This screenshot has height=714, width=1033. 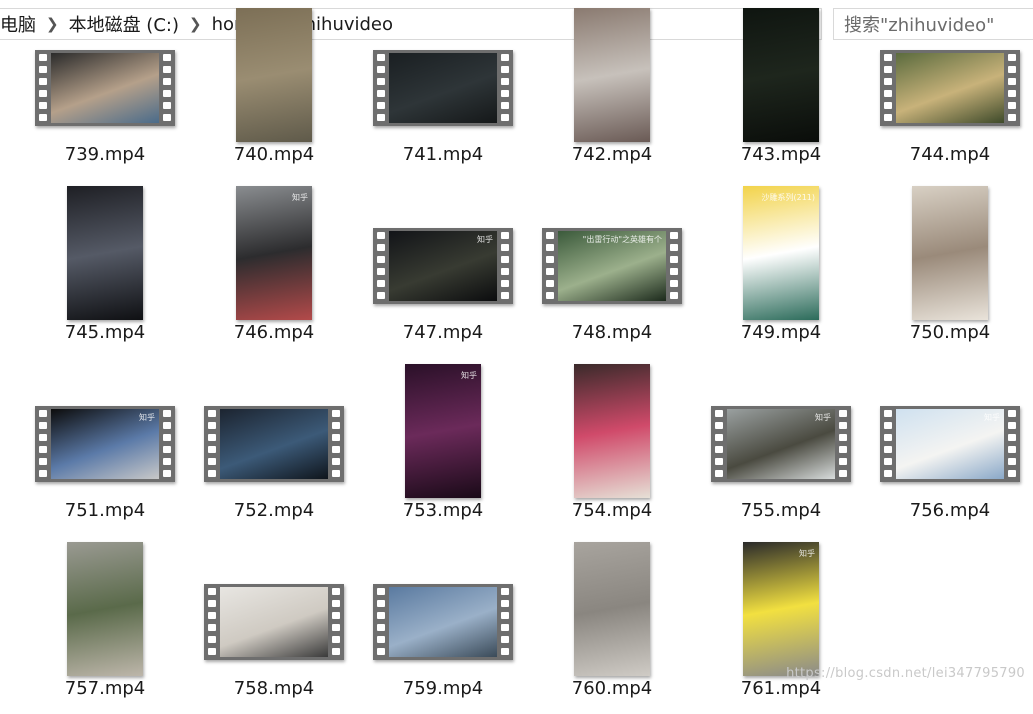 I want to click on file-item: 知乎 755.mp4, so click(x=781, y=451).